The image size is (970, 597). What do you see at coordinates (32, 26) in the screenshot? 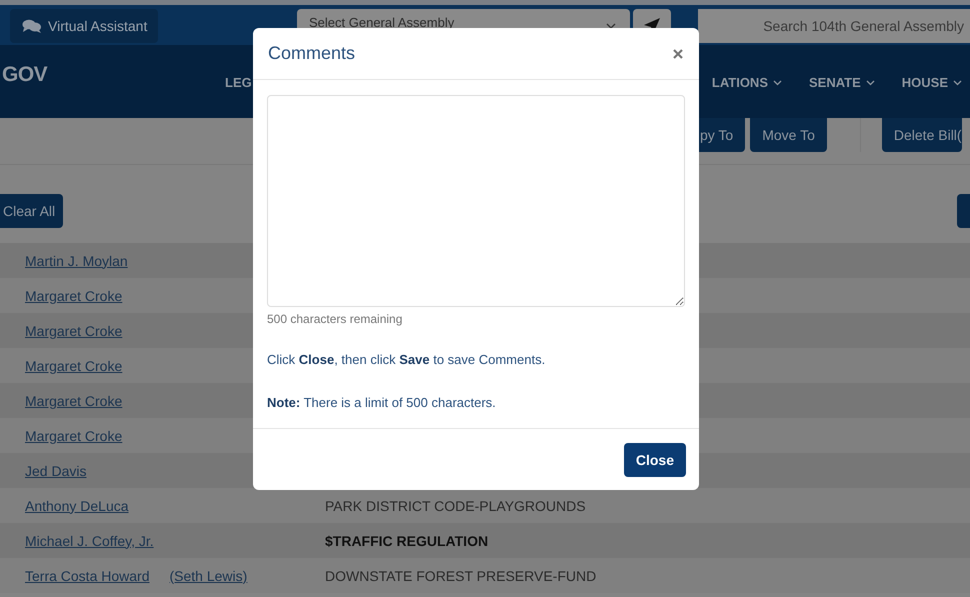
I see `chat-icon` at bounding box center [32, 26].